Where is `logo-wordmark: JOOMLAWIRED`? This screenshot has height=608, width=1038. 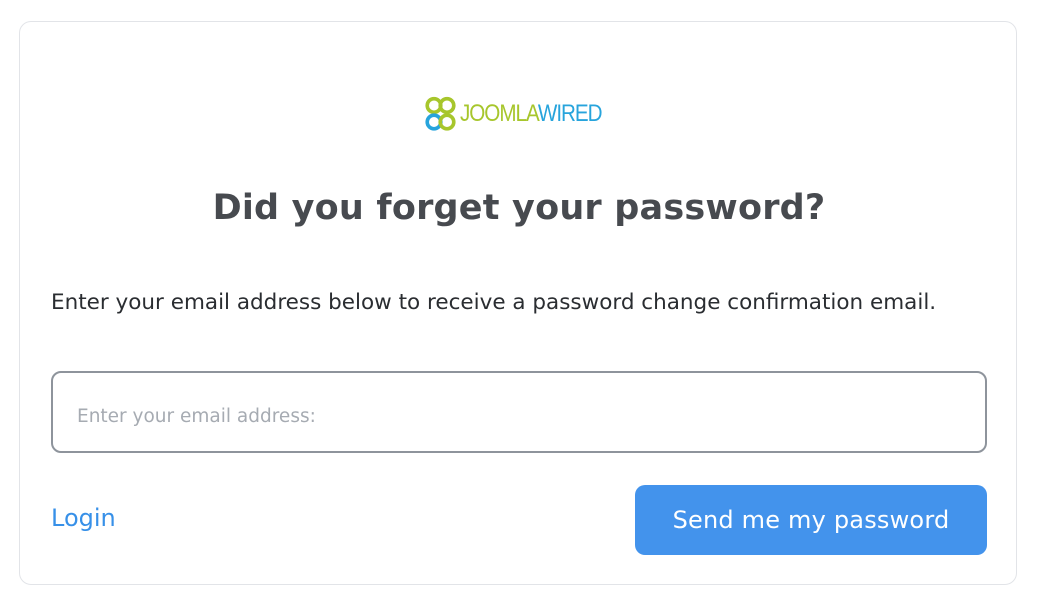 logo-wordmark: JOOMLAWIRED is located at coordinates (531, 113).